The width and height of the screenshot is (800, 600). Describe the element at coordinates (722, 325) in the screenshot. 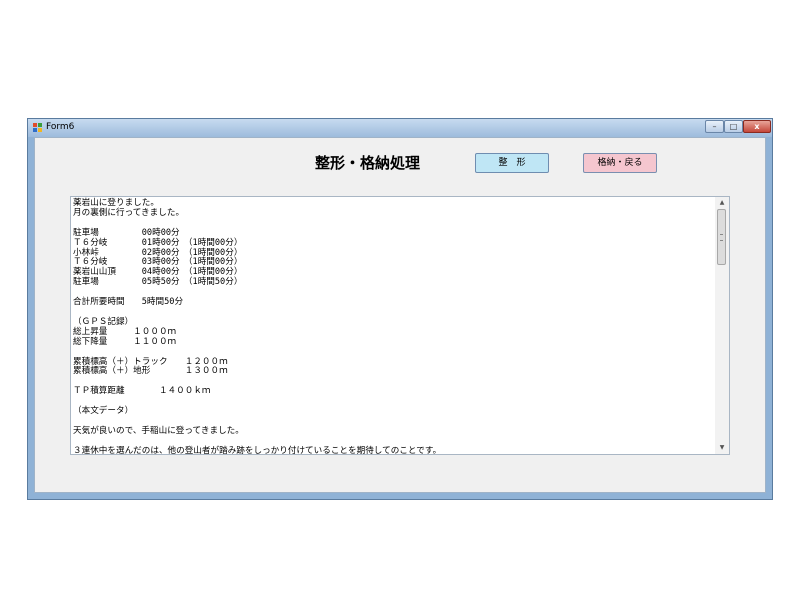

I see `vertical-scrollbar: ▲ ▼` at that location.